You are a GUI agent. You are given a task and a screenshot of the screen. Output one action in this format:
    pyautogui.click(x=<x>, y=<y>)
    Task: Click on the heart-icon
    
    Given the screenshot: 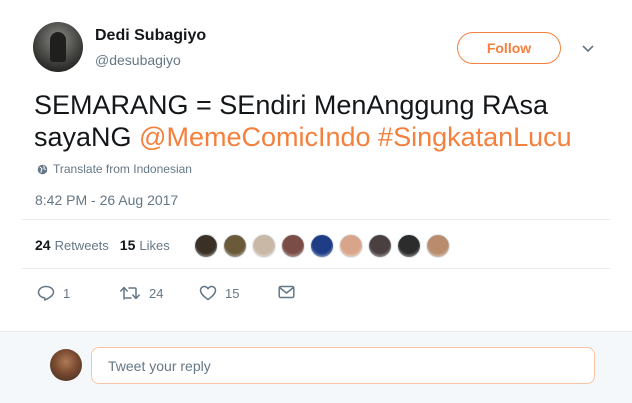 What is the action you would take?
    pyautogui.click(x=208, y=293)
    